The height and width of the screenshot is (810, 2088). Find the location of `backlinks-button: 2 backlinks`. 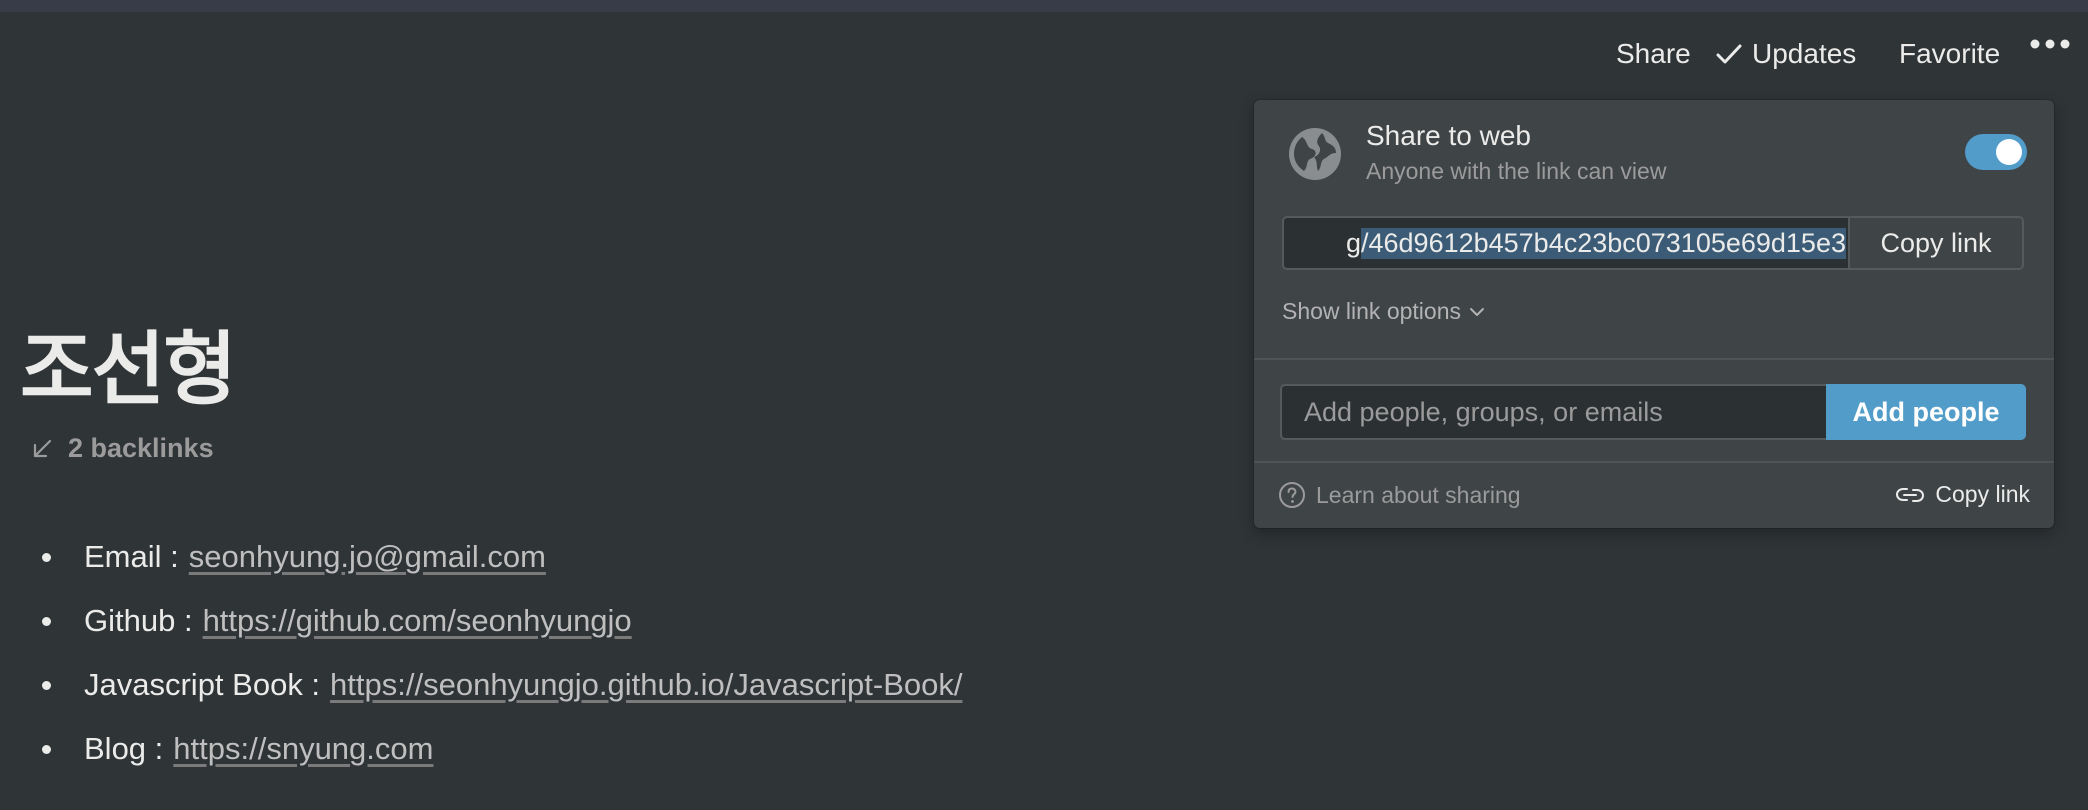

backlinks-button: 2 backlinks is located at coordinates (122, 448).